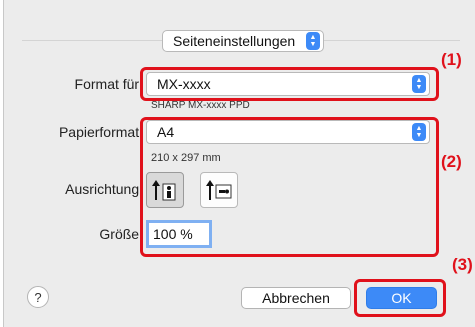 This screenshot has height=327, width=475. Describe the element at coordinates (400, 298) in the screenshot. I see `highlight-box-ok` at that location.